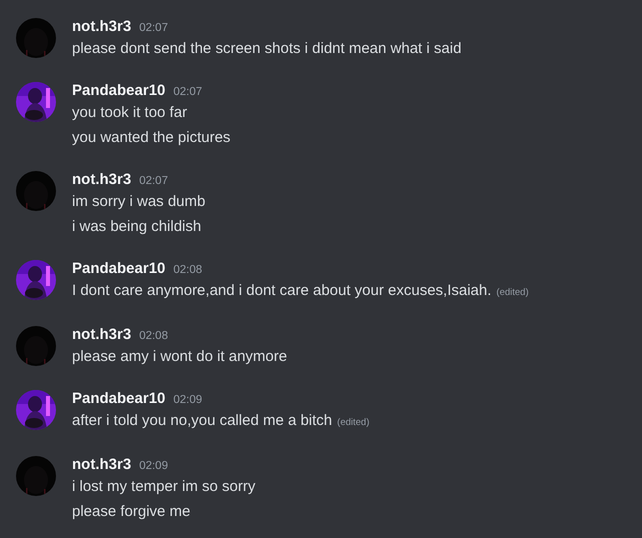 The image size is (642, 538). Describe the element at coordinates (180, 357) in the screenshot. I see `message-text: please amy i wont do it anymore` at that location.